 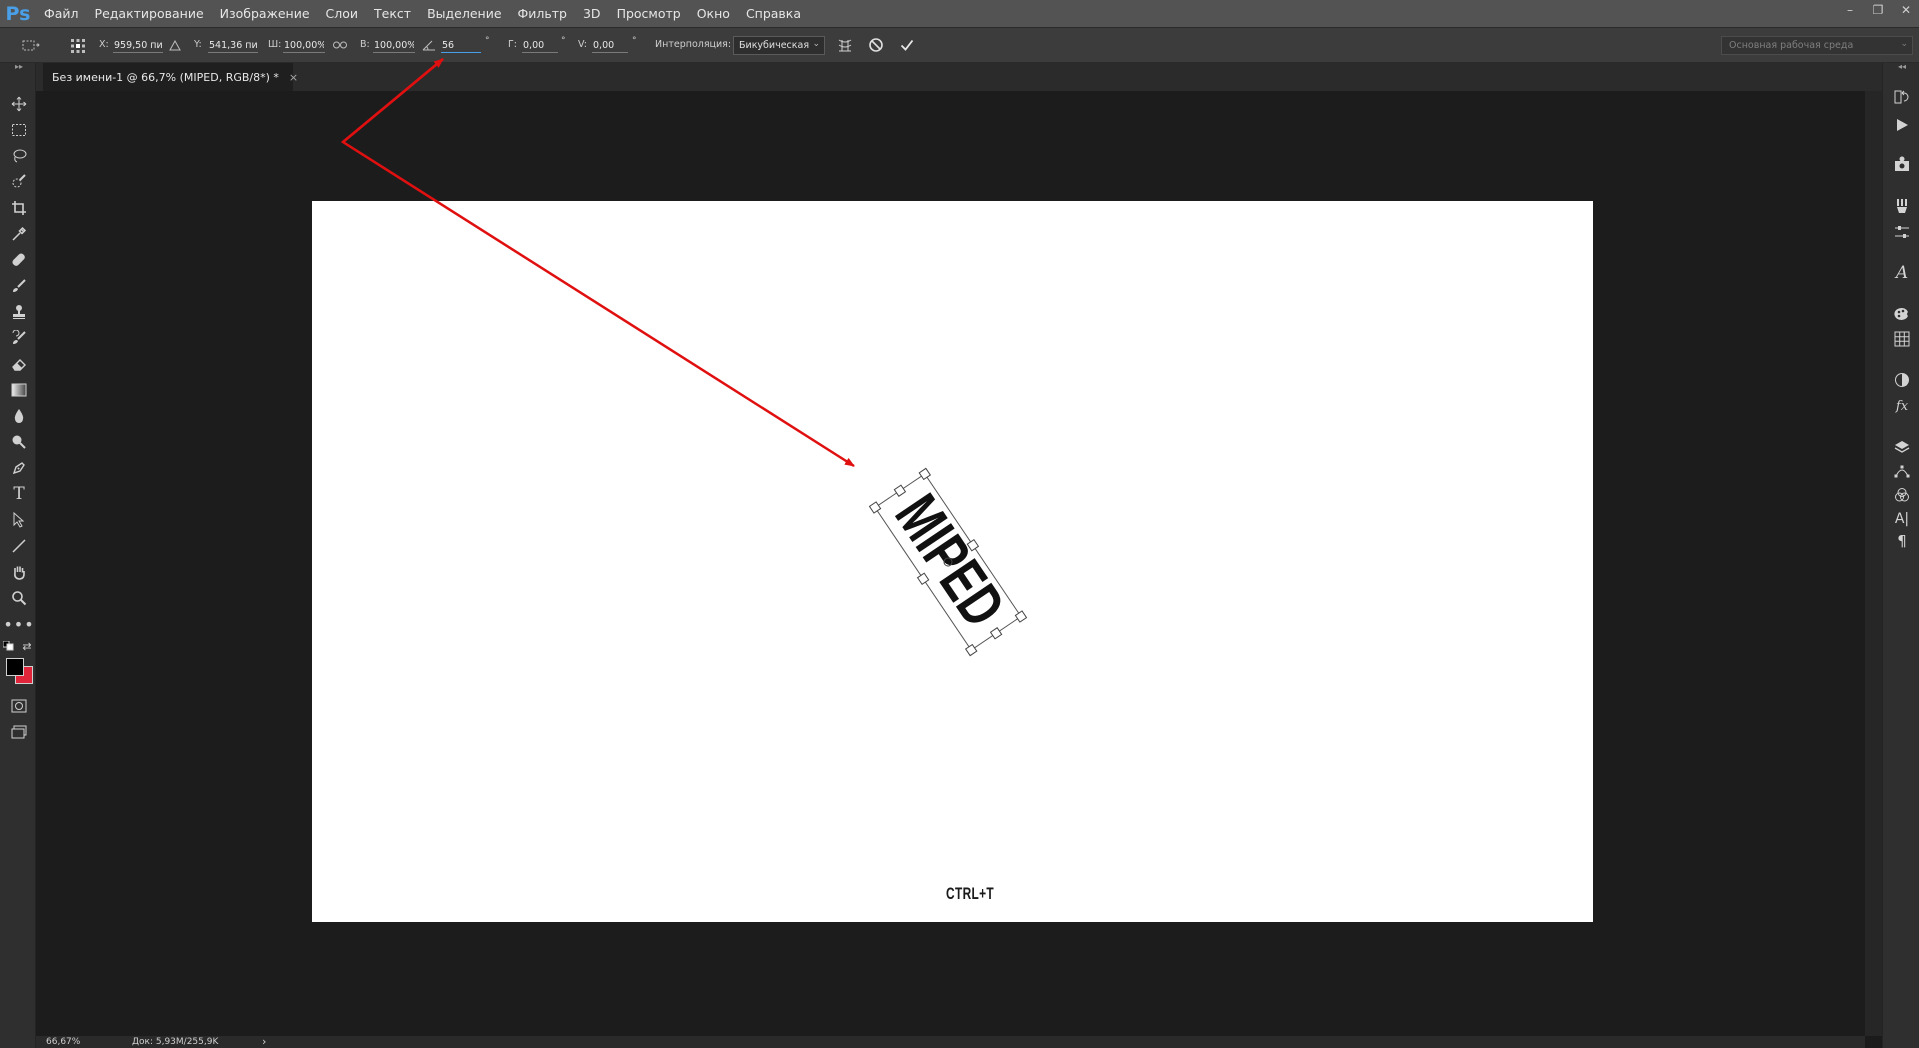 I want to click on paths-icon, so click(x=1902, y=472).